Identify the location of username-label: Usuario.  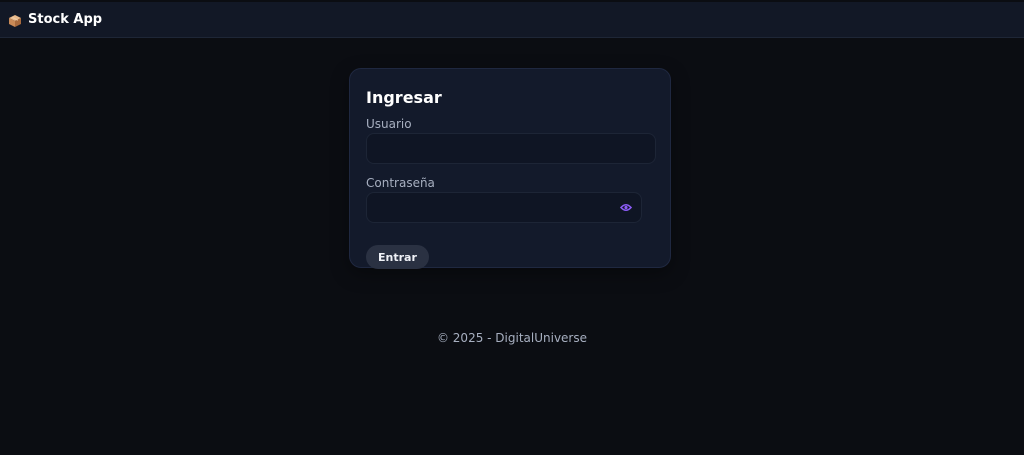
(389, 124).